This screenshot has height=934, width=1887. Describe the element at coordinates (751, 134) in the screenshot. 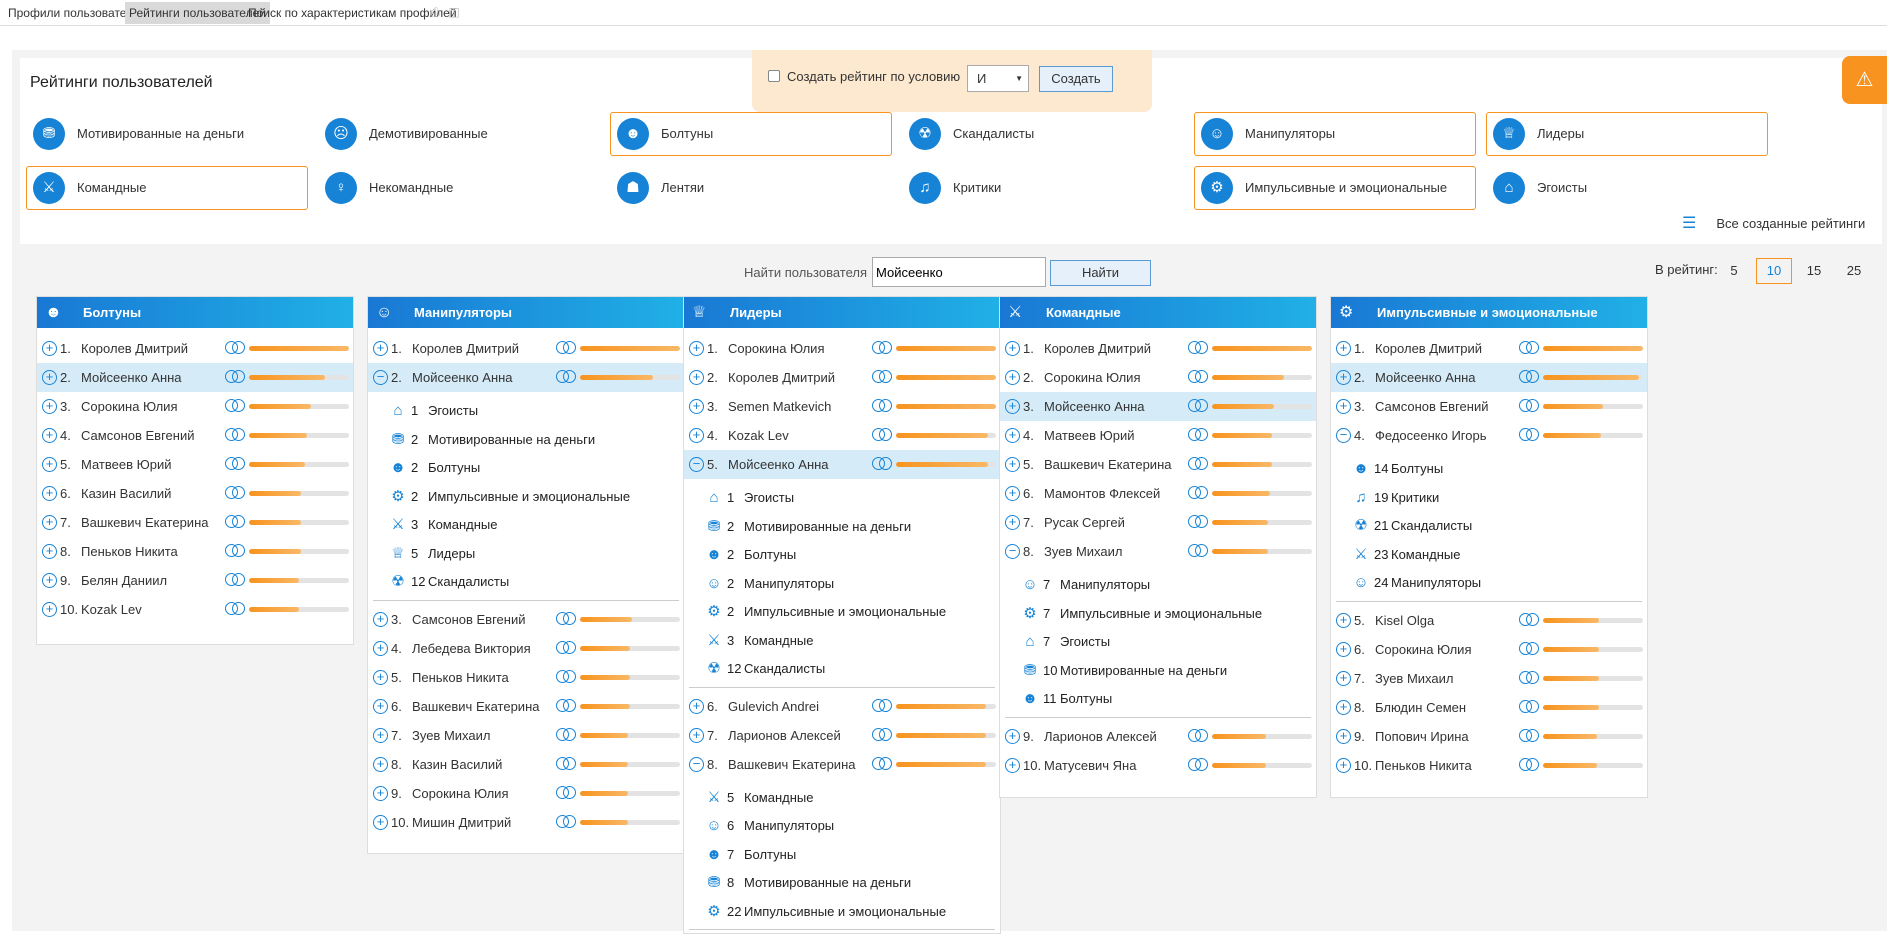

I see `category-talker: ☻ Болтуны` at that location.